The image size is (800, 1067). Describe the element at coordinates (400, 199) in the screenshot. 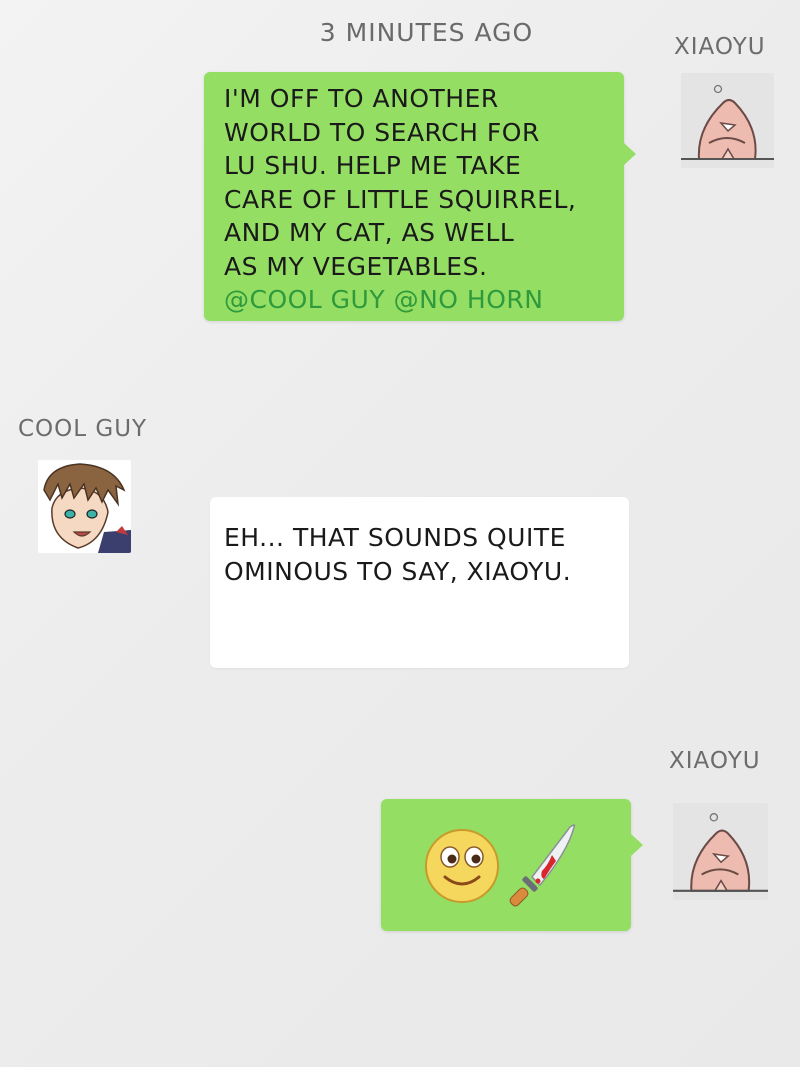

I see `message-text-line: CARE OF LITTLE SQUIRREL,` at that location.